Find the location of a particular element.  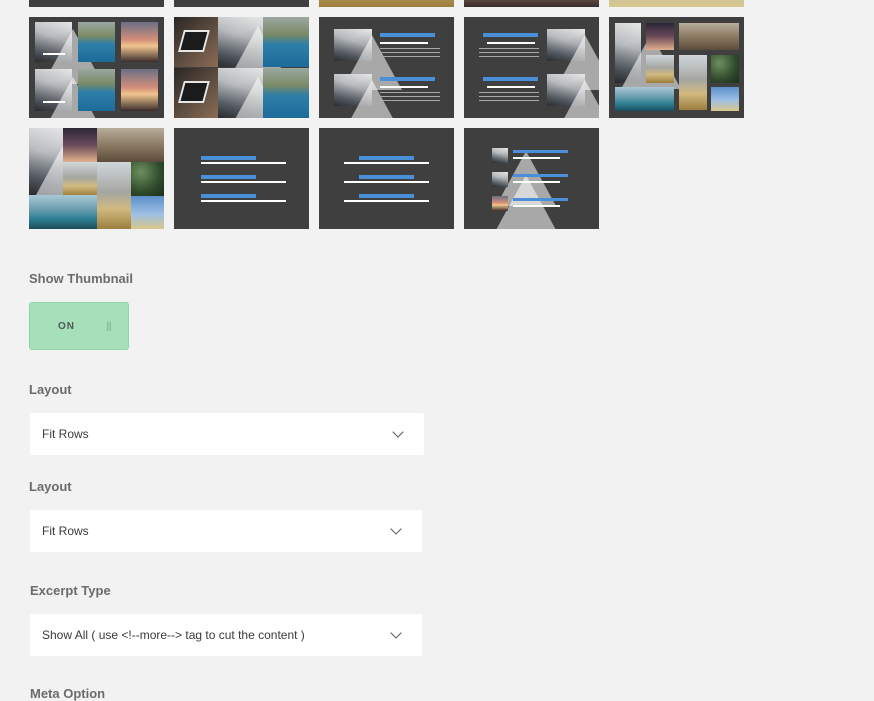

layout-select-2: Fit Rows is located at coordinates (226, 531).